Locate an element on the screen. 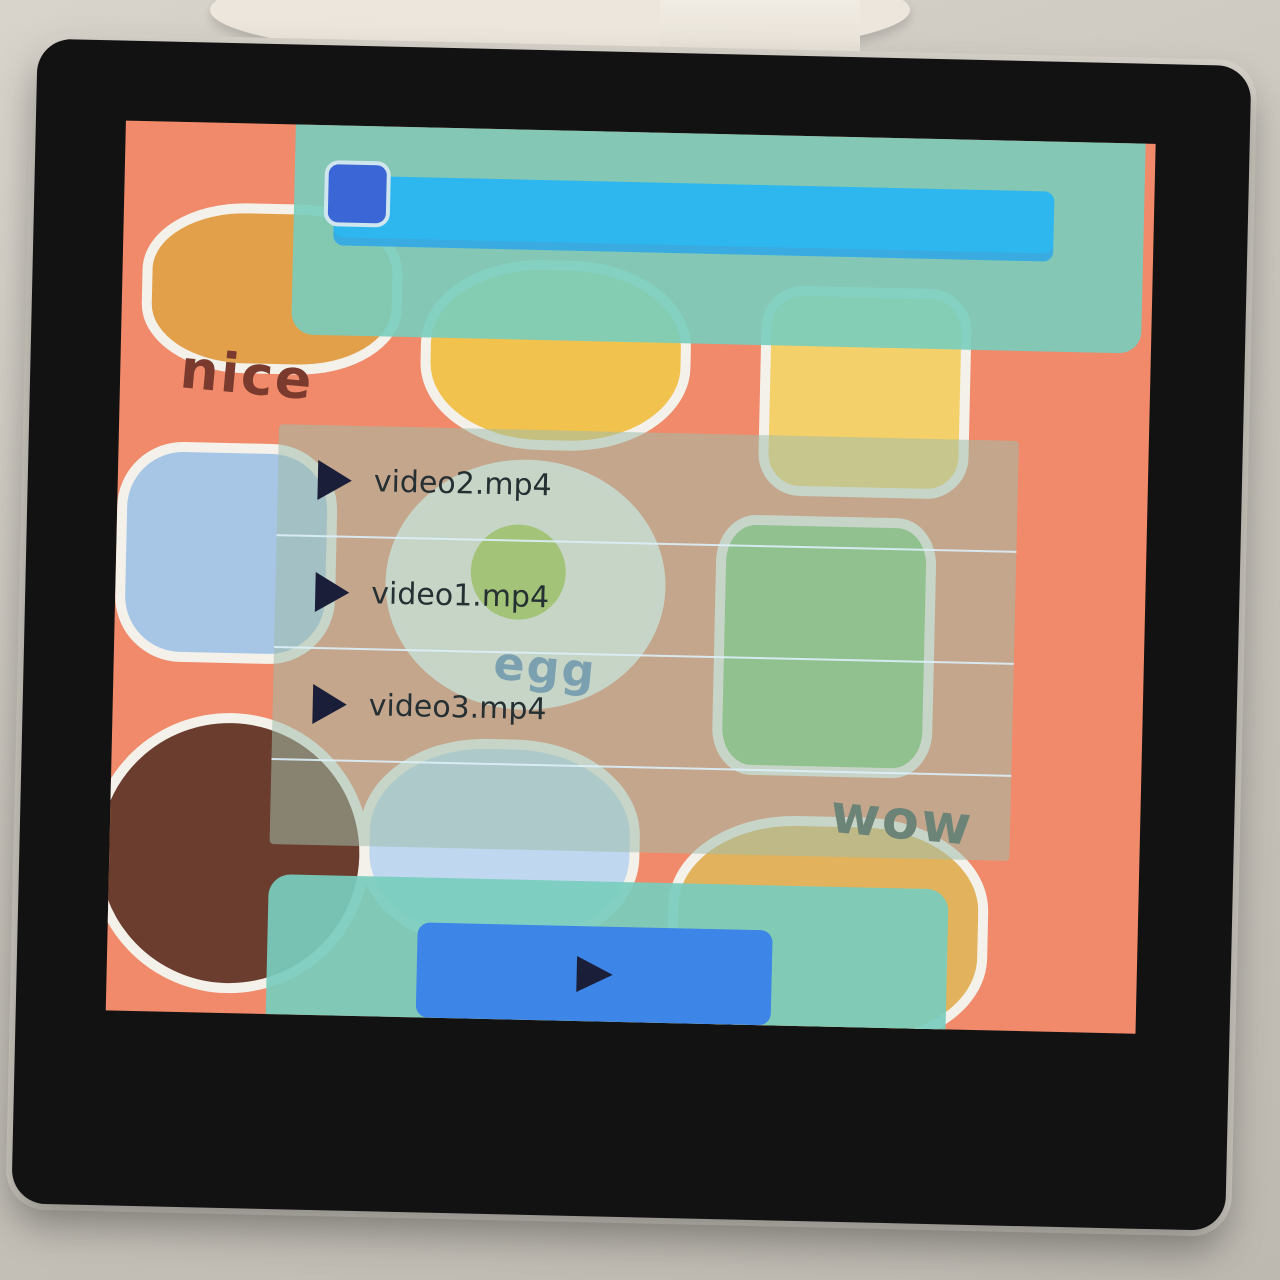 This screenshot has width=1280, height=1280. playlist-item: video2.mp4 is located at coordinates (647, 488).